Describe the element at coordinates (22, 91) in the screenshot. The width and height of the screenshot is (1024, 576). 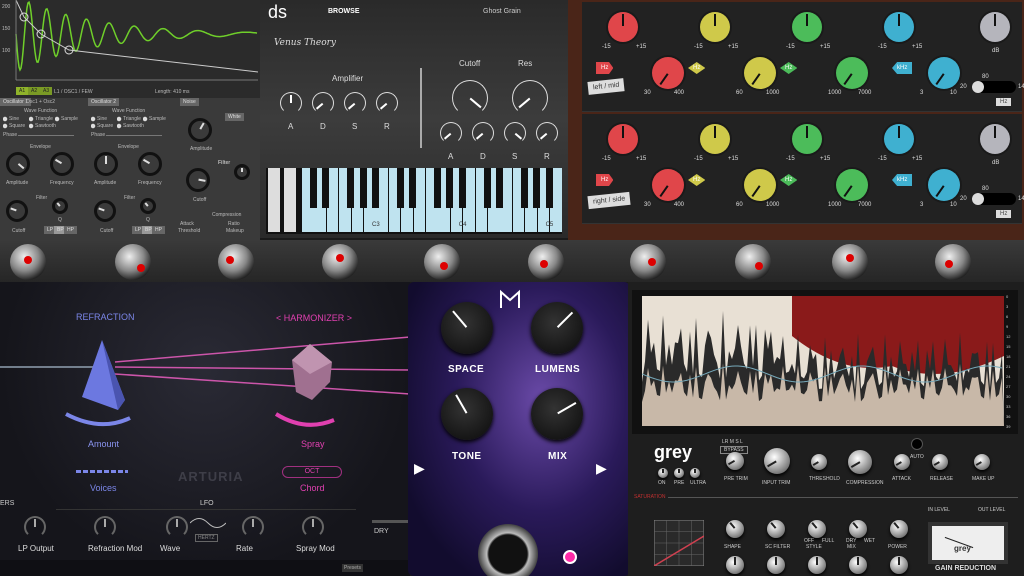
I see `mode-button-1: A1` at that location.